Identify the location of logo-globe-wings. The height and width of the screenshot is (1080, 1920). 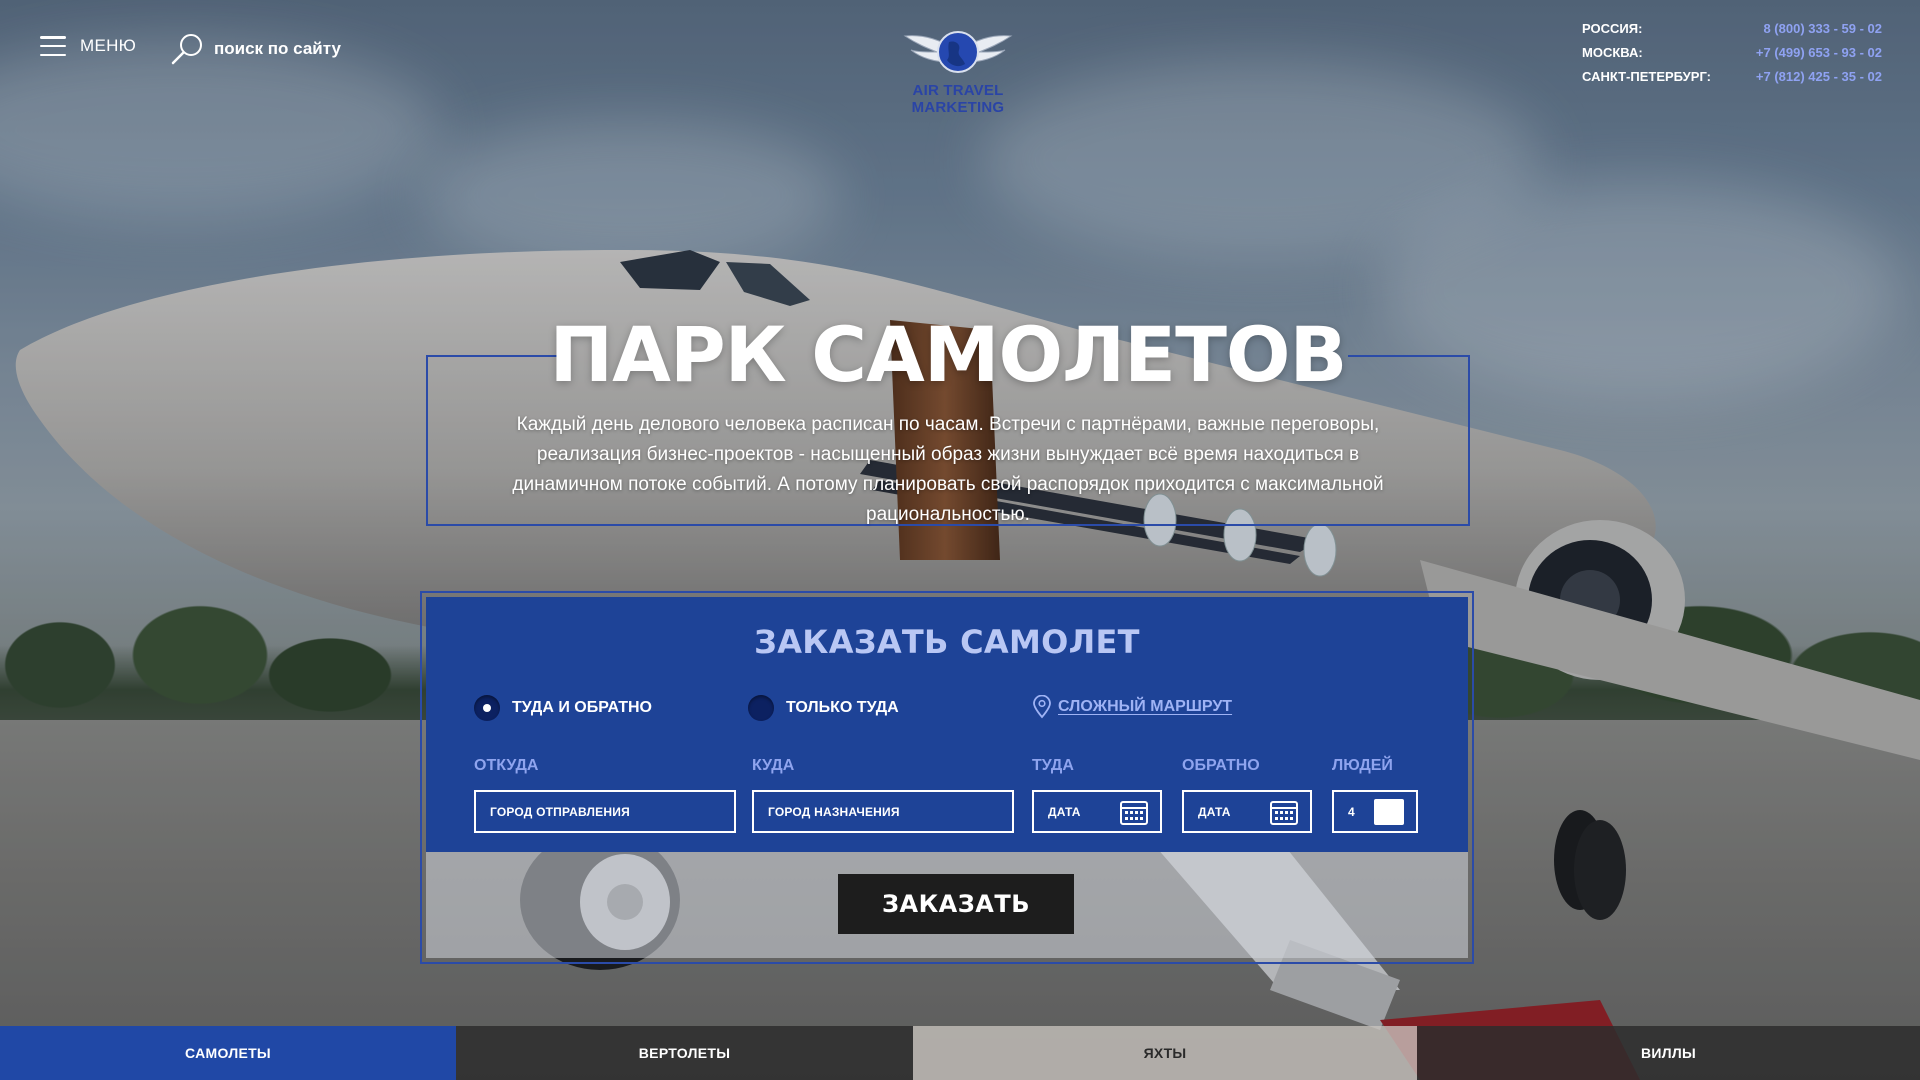
(958, 52).